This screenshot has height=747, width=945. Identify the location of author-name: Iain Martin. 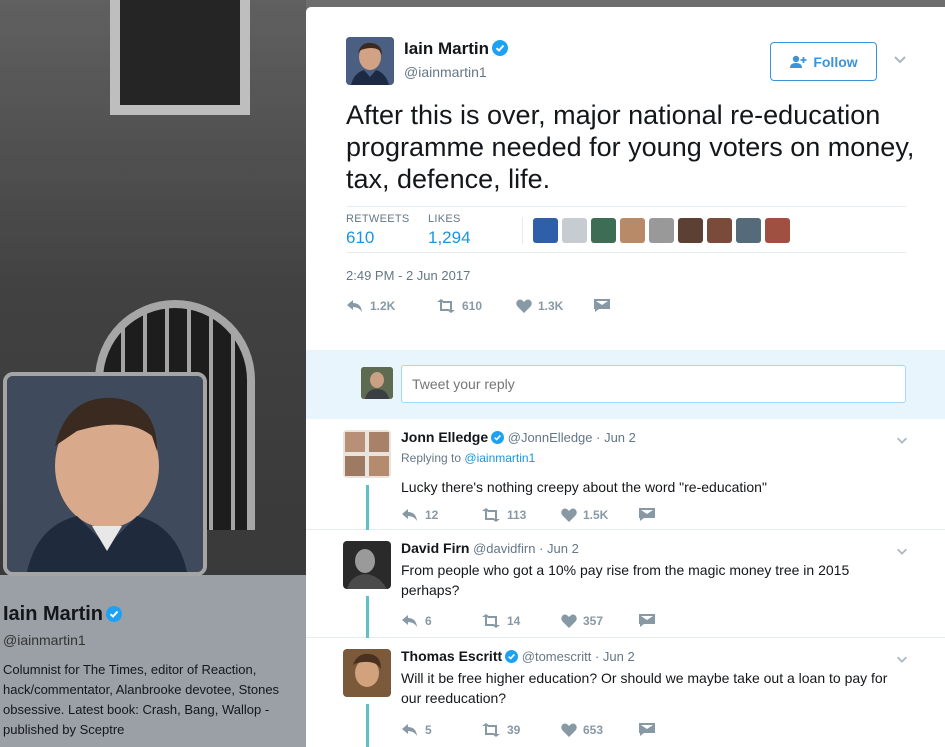
(456, 49).